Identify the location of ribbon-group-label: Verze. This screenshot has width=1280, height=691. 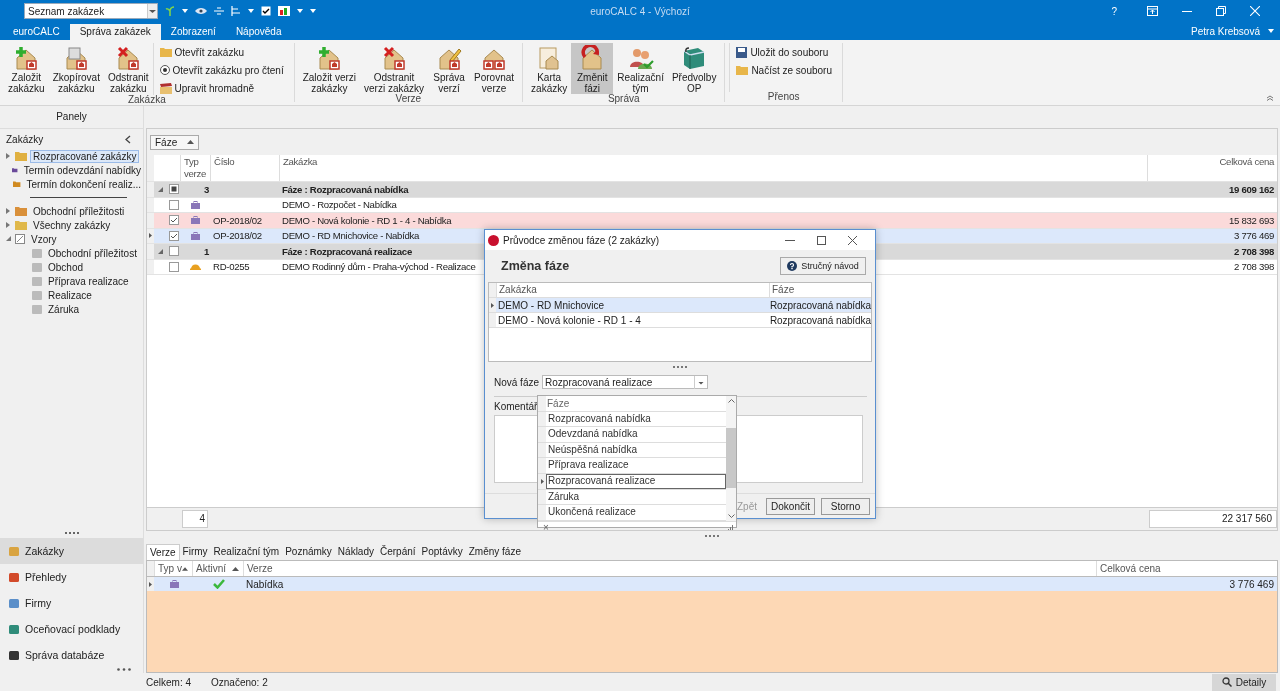
(408, 99).